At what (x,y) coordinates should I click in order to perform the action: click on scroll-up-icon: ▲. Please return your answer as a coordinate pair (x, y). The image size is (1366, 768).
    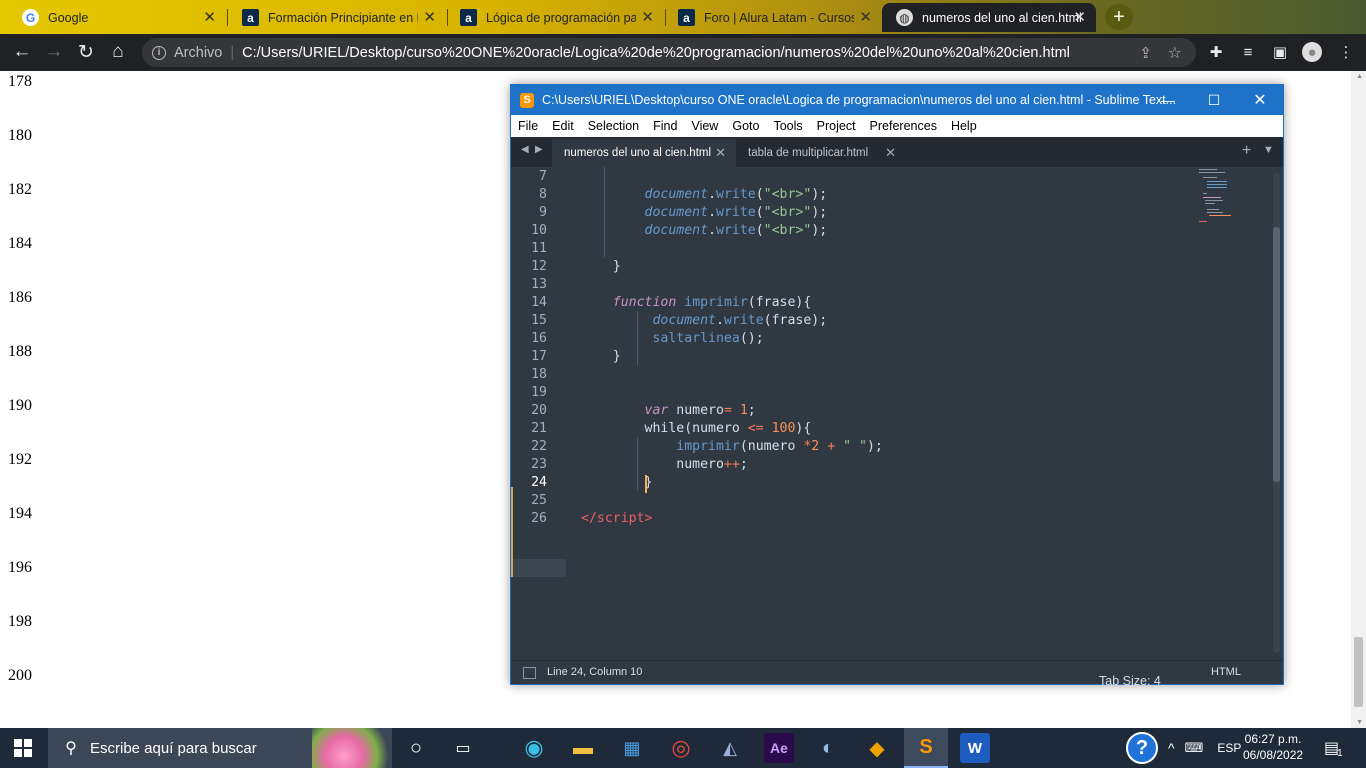
    Looking at the image, I should click on (1359, 76).